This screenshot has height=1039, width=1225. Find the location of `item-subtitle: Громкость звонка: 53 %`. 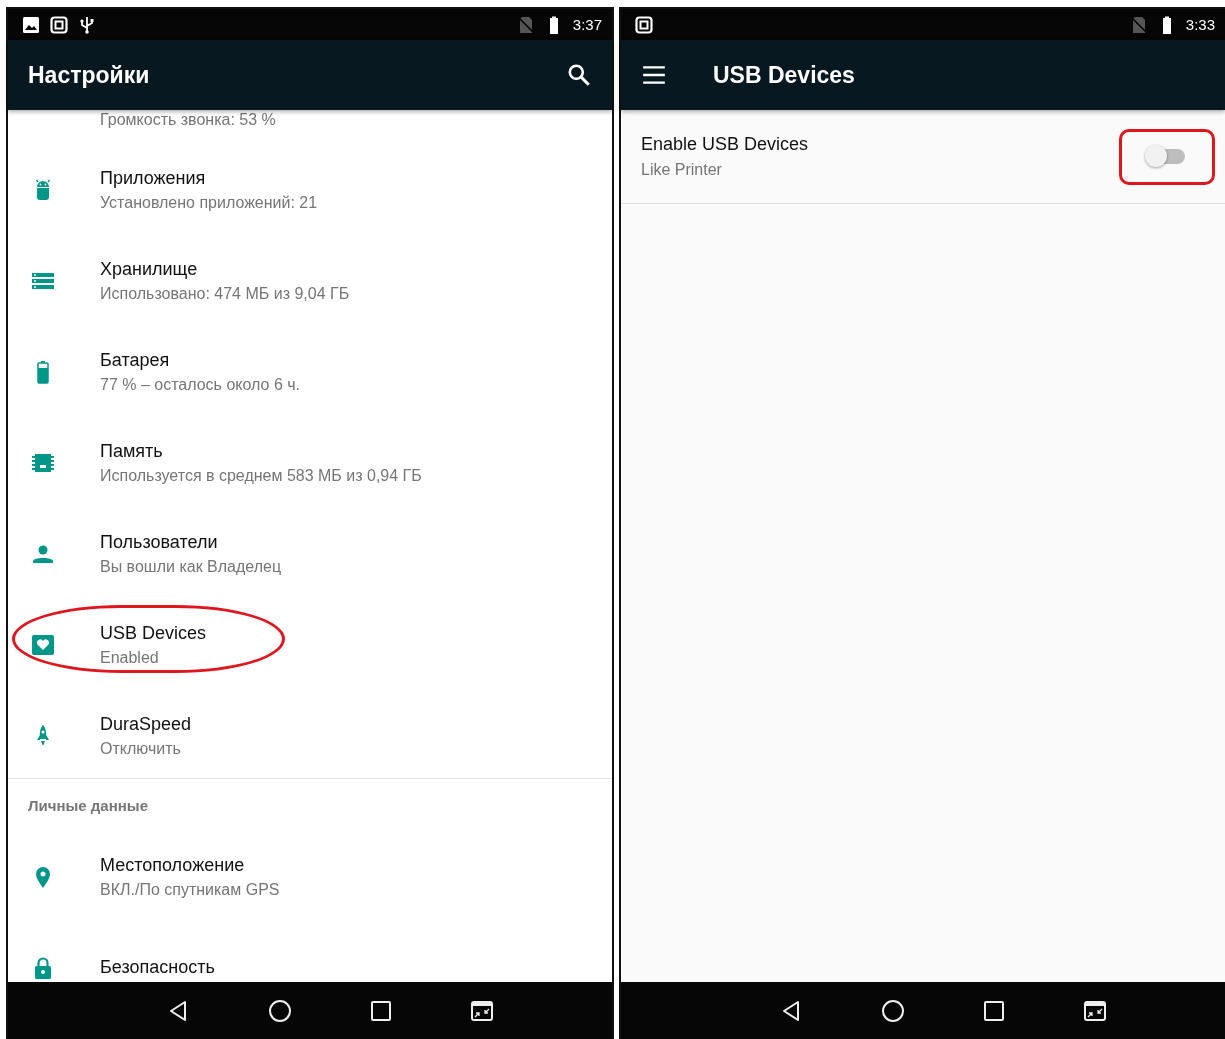

item-subtitle: Громкость звонка: 53 % is located at coordinates (188, 120).